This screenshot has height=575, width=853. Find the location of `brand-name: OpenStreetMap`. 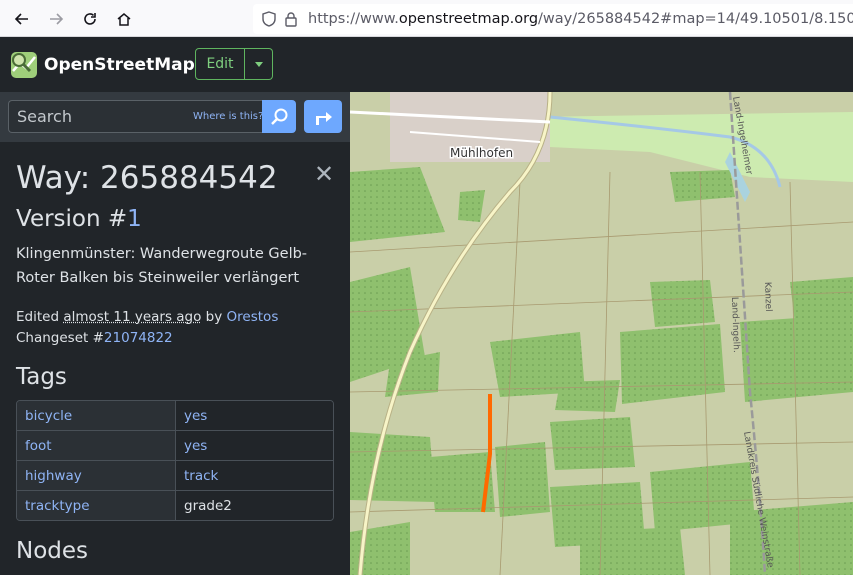

brand-name: OpenStreetMap is located at coordinates (119, 65).